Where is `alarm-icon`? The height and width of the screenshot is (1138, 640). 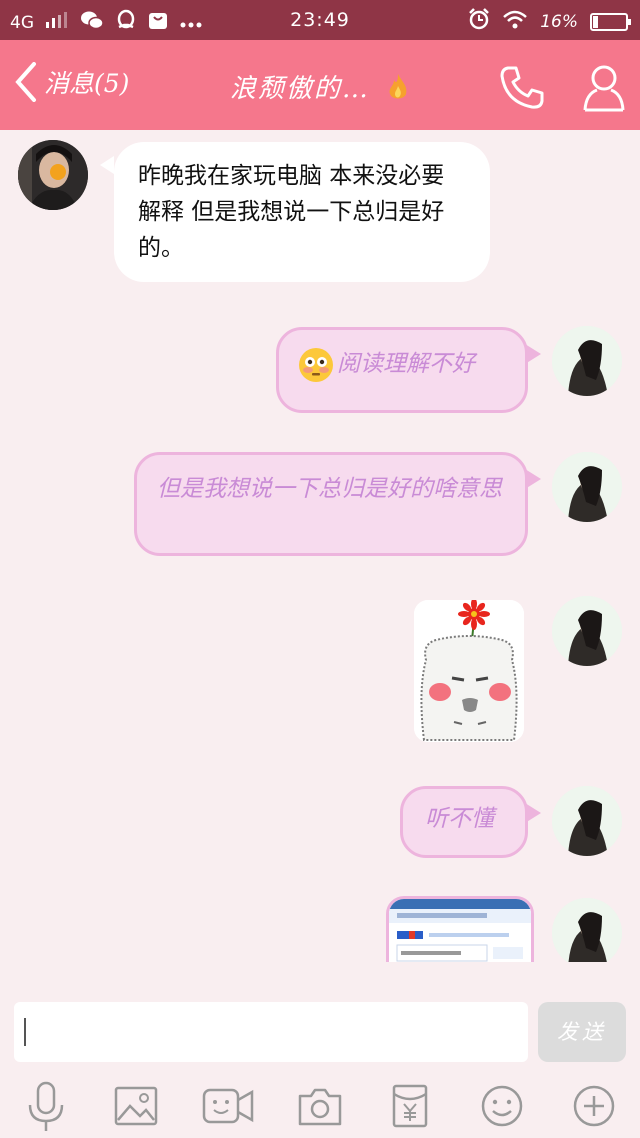 alarm-icon is located at coordinates (479, 21).